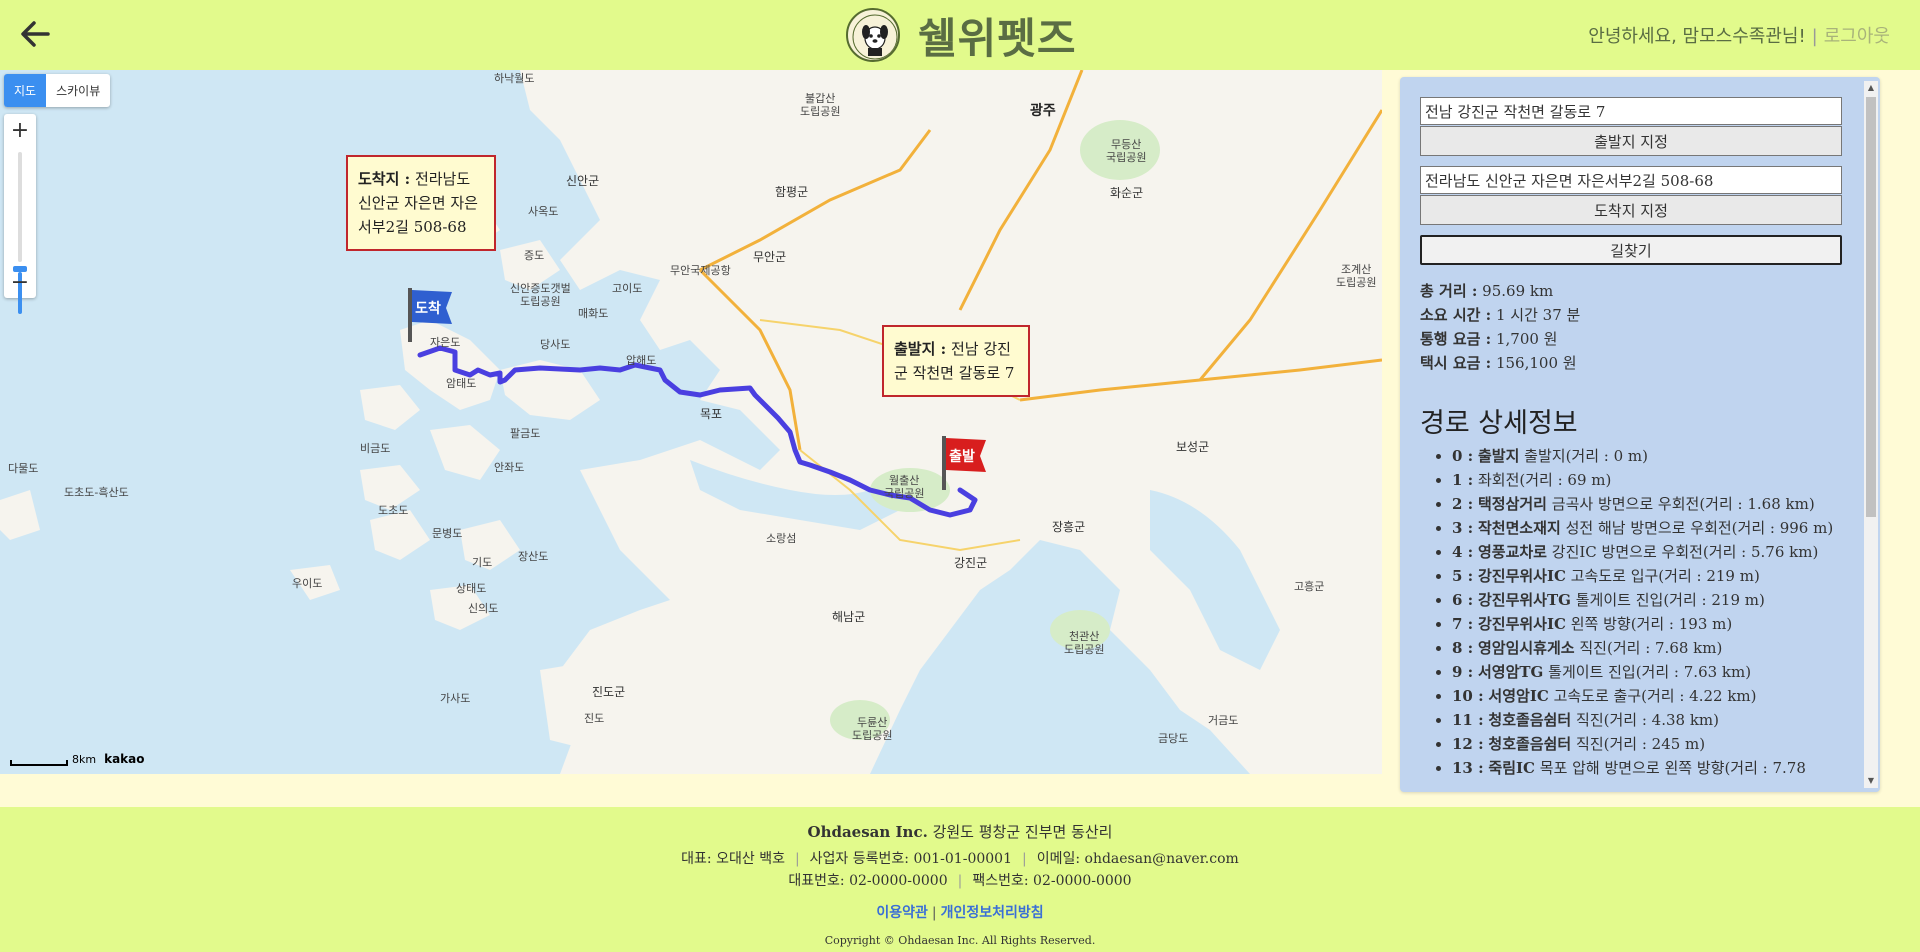 The width and height of the screenshot is (1920, 952). I want to click on footer-links: 이용약관 | 개인정보처리방침, so click(960, 913).